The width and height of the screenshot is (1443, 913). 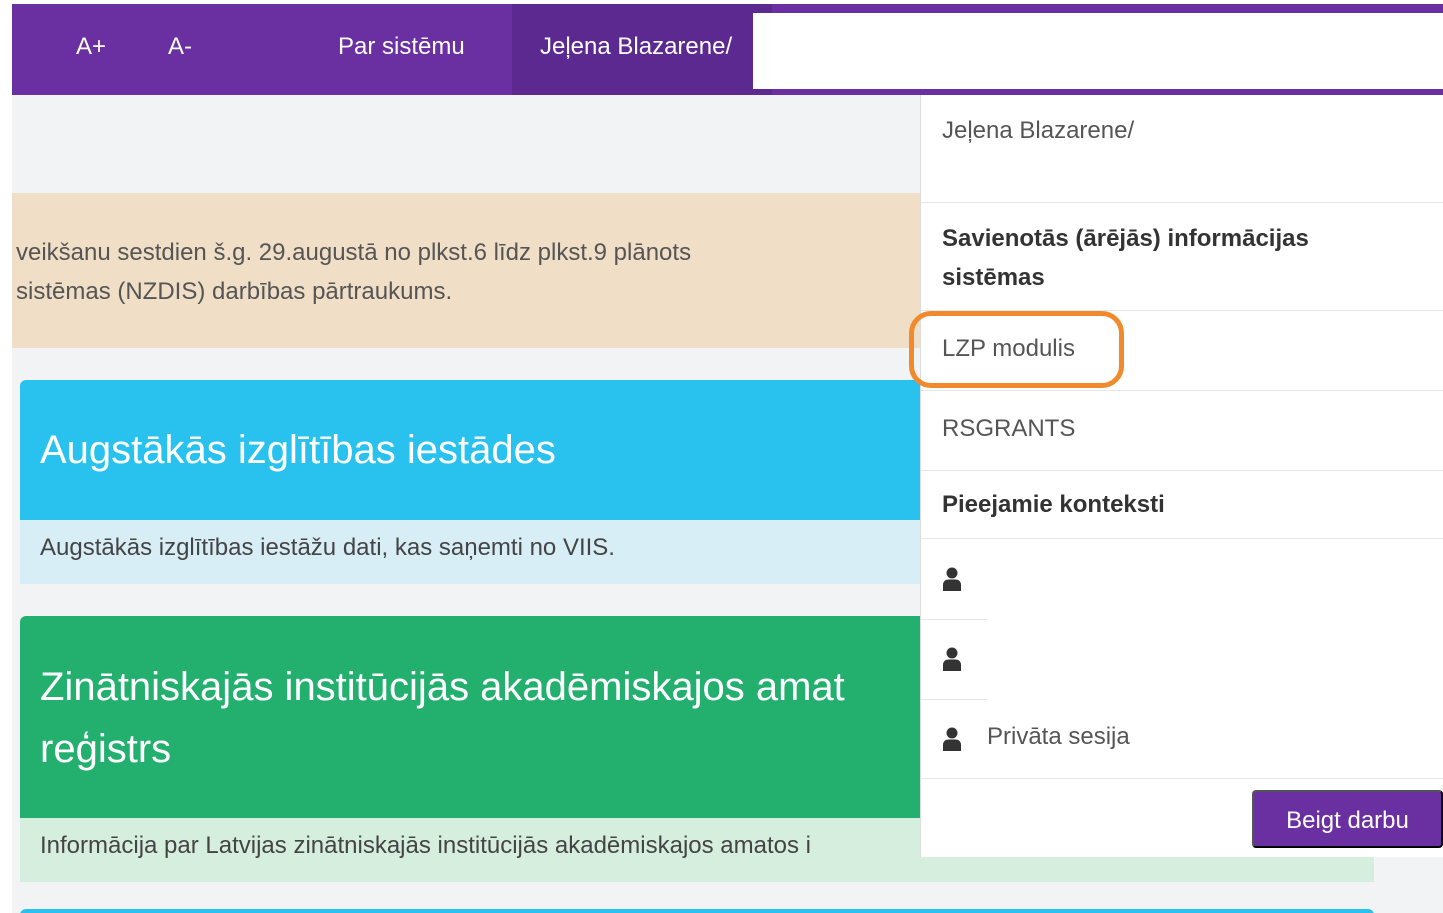 I want to click on top-navbar: A+ A- Par sistēmu Jeļena Blazarene/, so click(x=727, y=49).